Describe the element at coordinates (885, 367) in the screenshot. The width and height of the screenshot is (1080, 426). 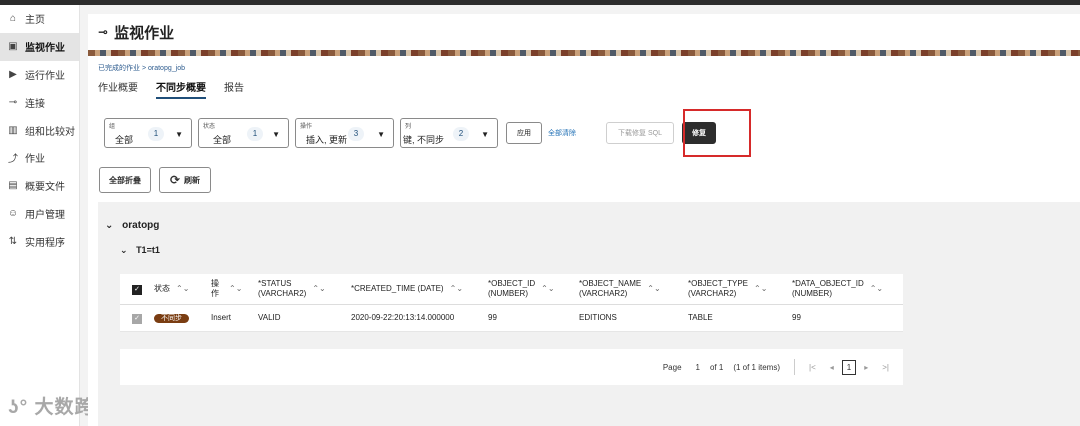
I see `last-page-icon: >|` at that location.